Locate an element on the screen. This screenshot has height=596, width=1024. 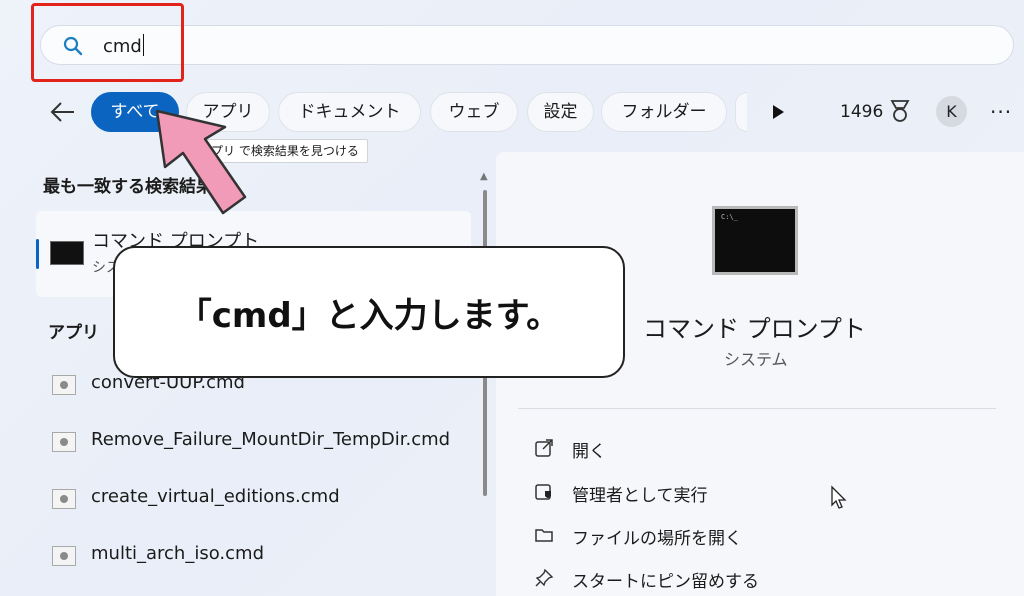
caption-text: 「cmd」と入力します。 is located at coordinates (369, 316).